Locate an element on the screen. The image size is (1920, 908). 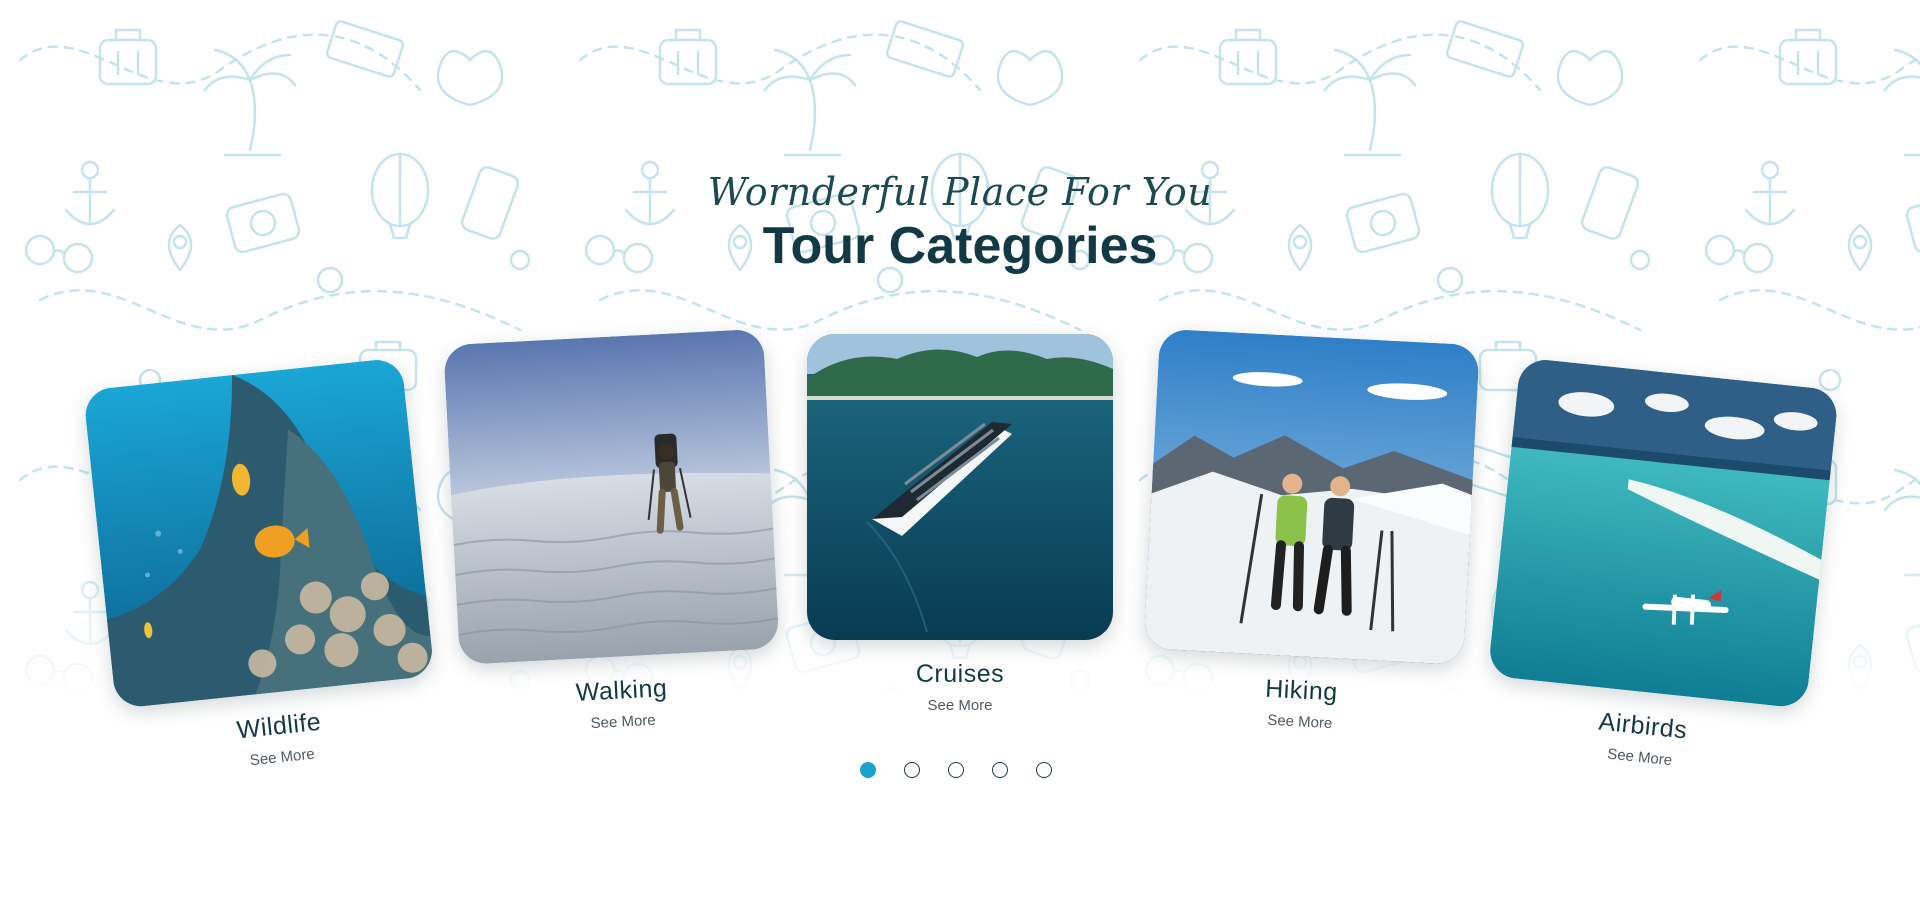
category-card-airbirds: Airbirds See More is located at coordinates (1660, 569).